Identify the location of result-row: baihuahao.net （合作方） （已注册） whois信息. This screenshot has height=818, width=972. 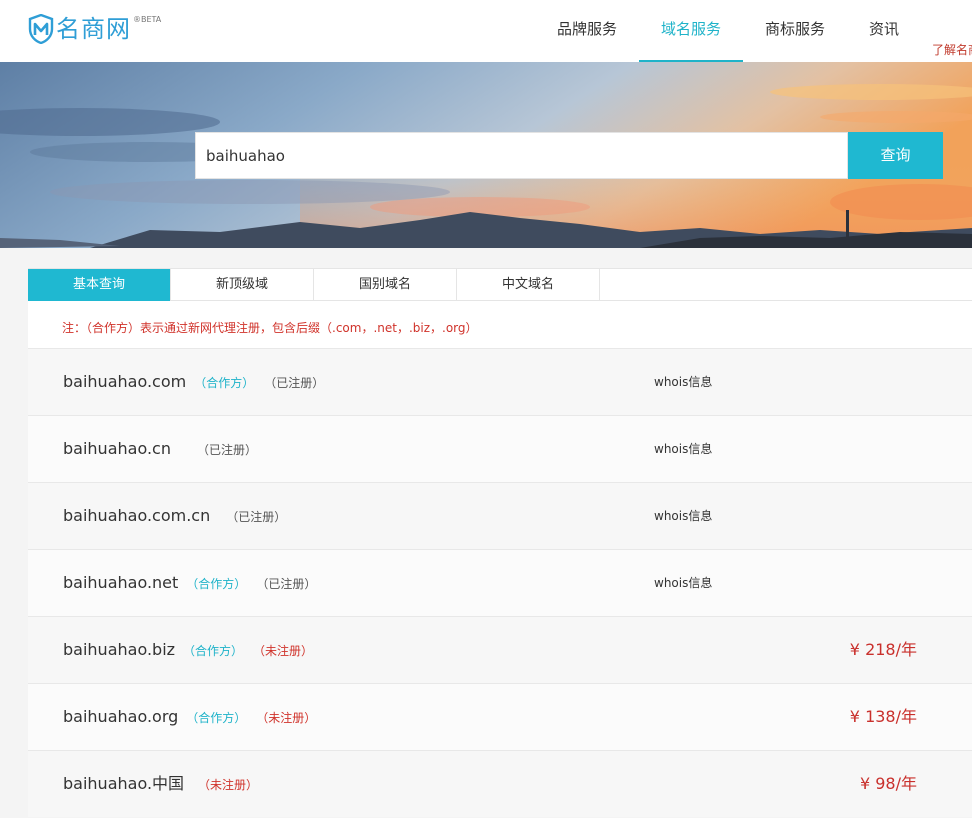
(500, 582).